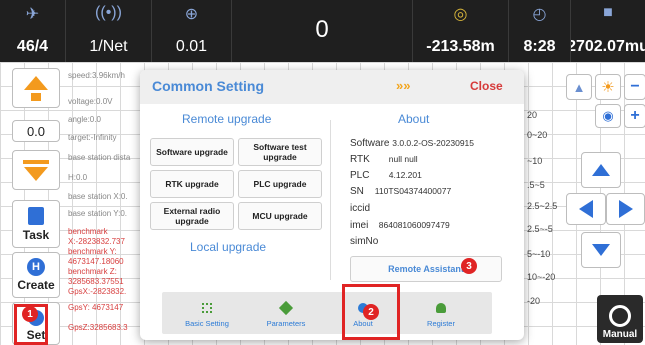 This screenshot has height=345, width=645. Describe the element at coordinates (360, 175) in the screenshot. I see `plc-key: PLC` at that location.